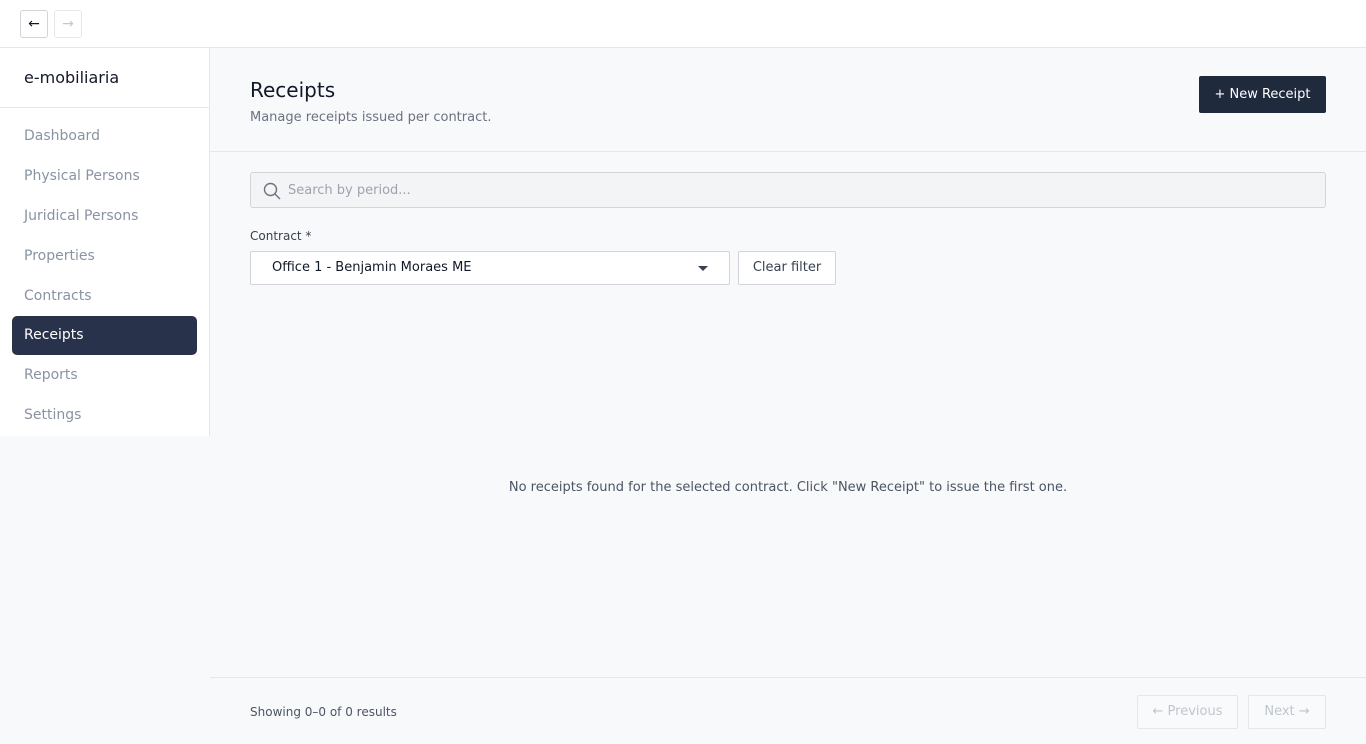  What do you see at coordinates (104, 375) in the screenshot?
I see `sidebar-item-reports: Reports` at bounding box center [104, 375].